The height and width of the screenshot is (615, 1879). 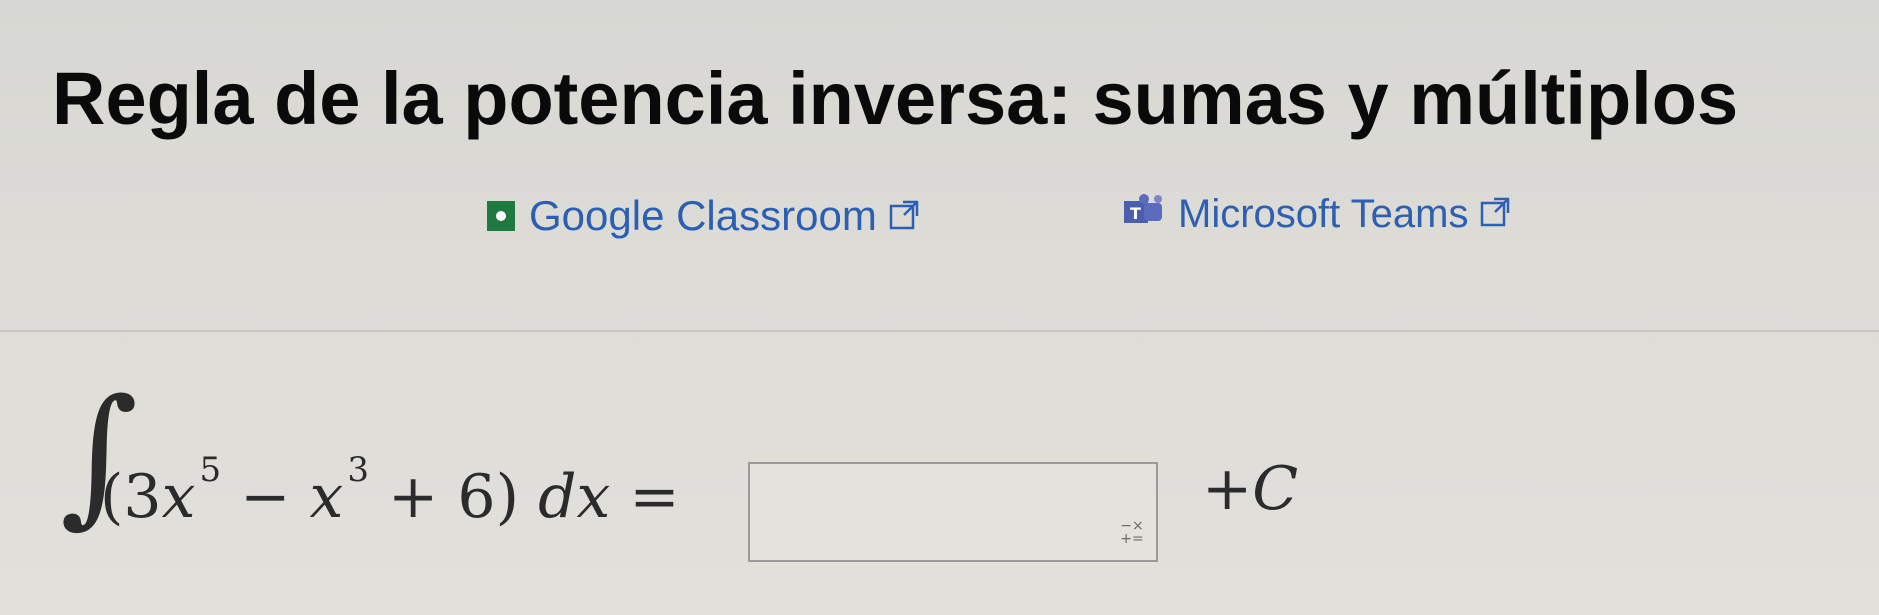 I want to click on share-links: Google Classroom T Microsoft Teams, so click(x=939, y=222).